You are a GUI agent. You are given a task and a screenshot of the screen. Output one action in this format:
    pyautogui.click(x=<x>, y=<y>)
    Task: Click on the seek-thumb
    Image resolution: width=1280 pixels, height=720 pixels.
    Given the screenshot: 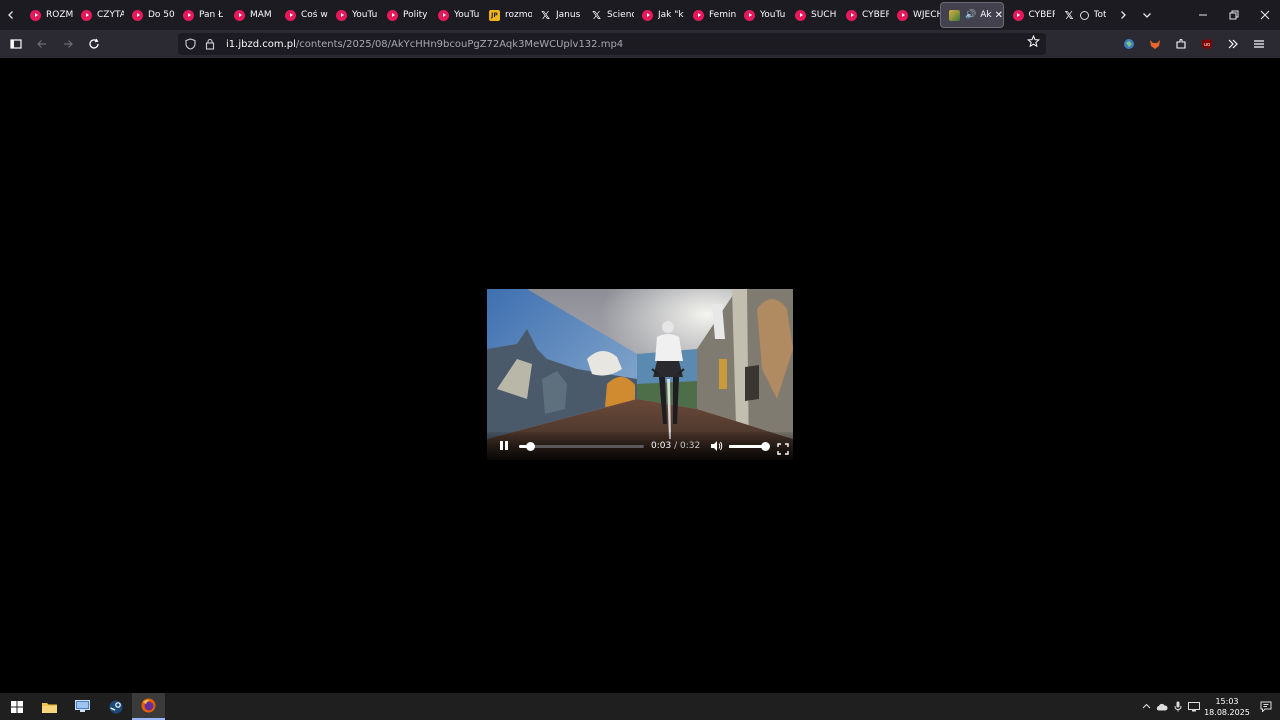 What is the action you would take?
    pyautogui.click(x=531, y=446)
    